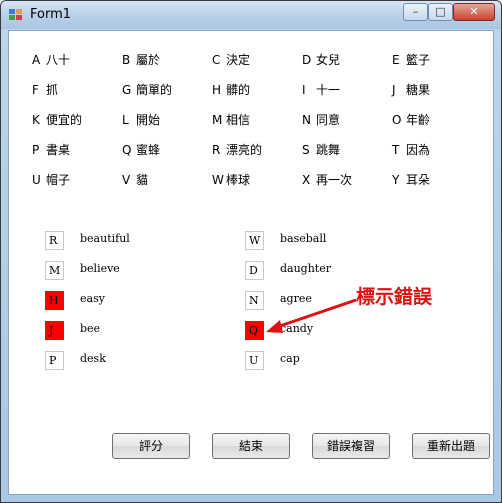  Describe the element at coordinates (328, 90) in the screenshot. I see `map-word: 十一` at that location.